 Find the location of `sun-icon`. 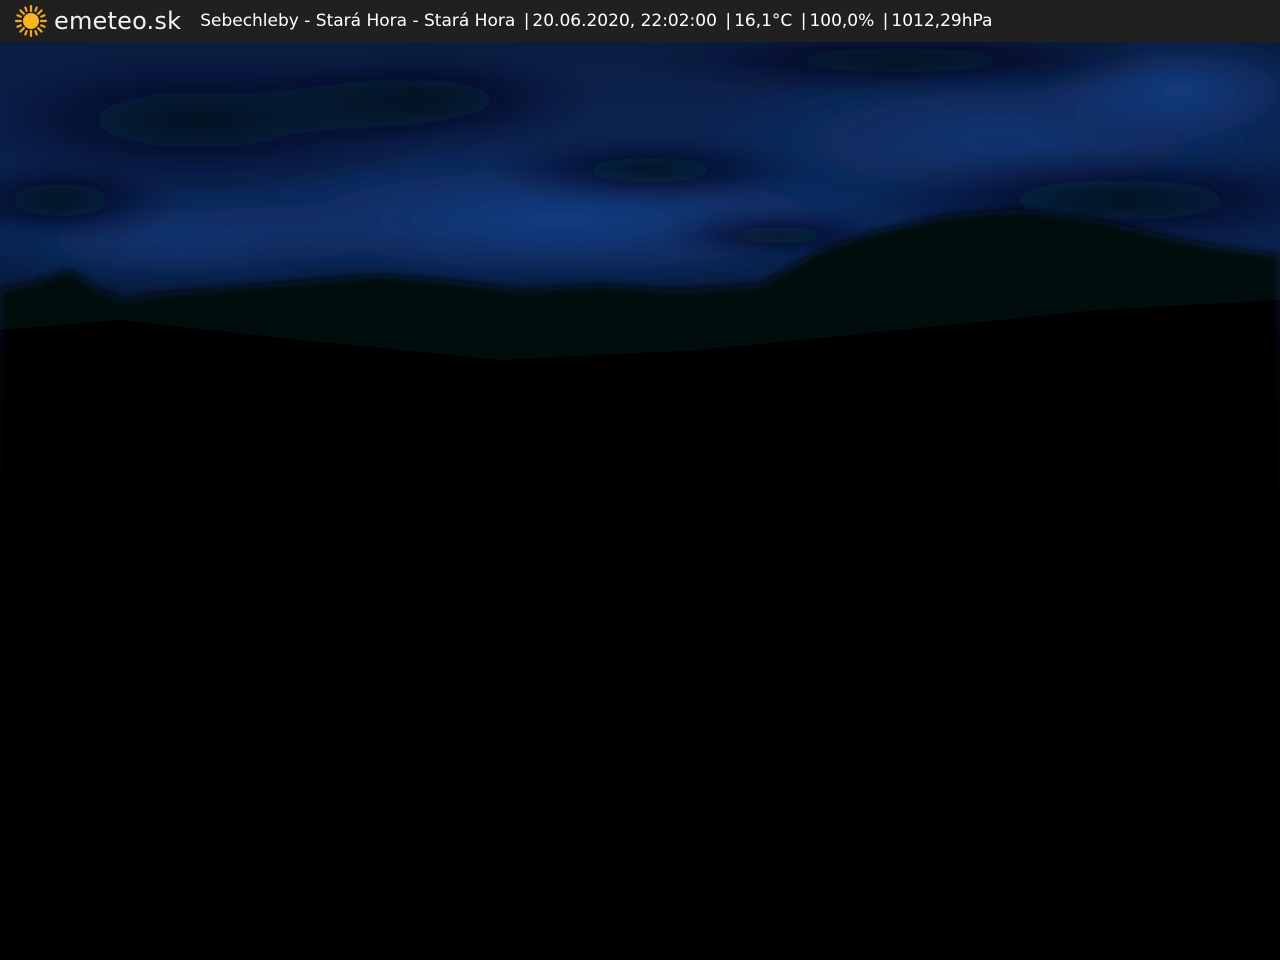

sun-icon is located at coordinates (31, 21).